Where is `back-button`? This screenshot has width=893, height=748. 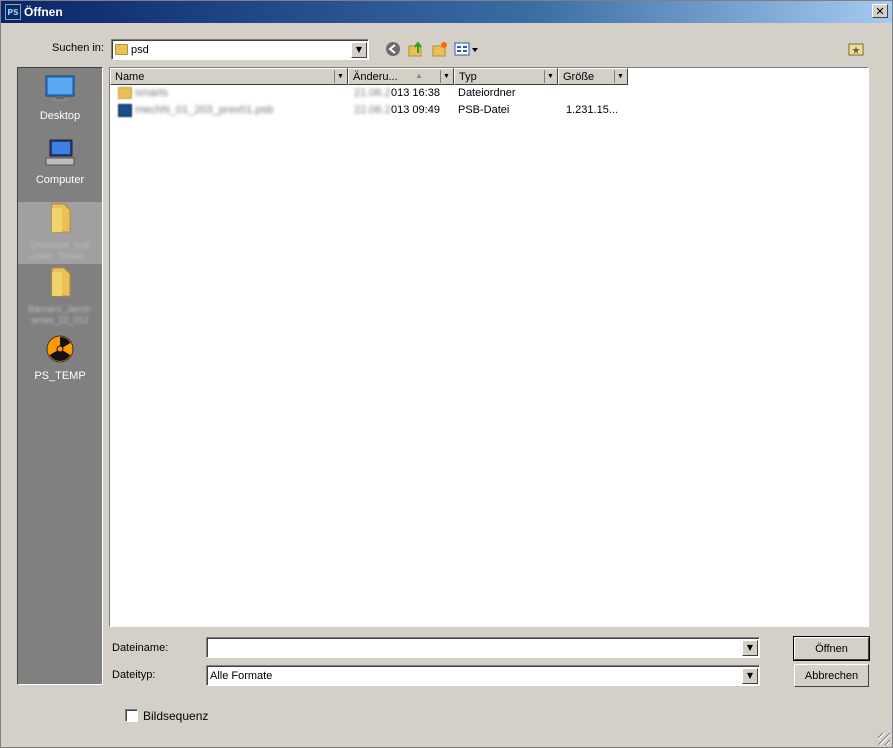
back-button is located at coordinates (393, 49).